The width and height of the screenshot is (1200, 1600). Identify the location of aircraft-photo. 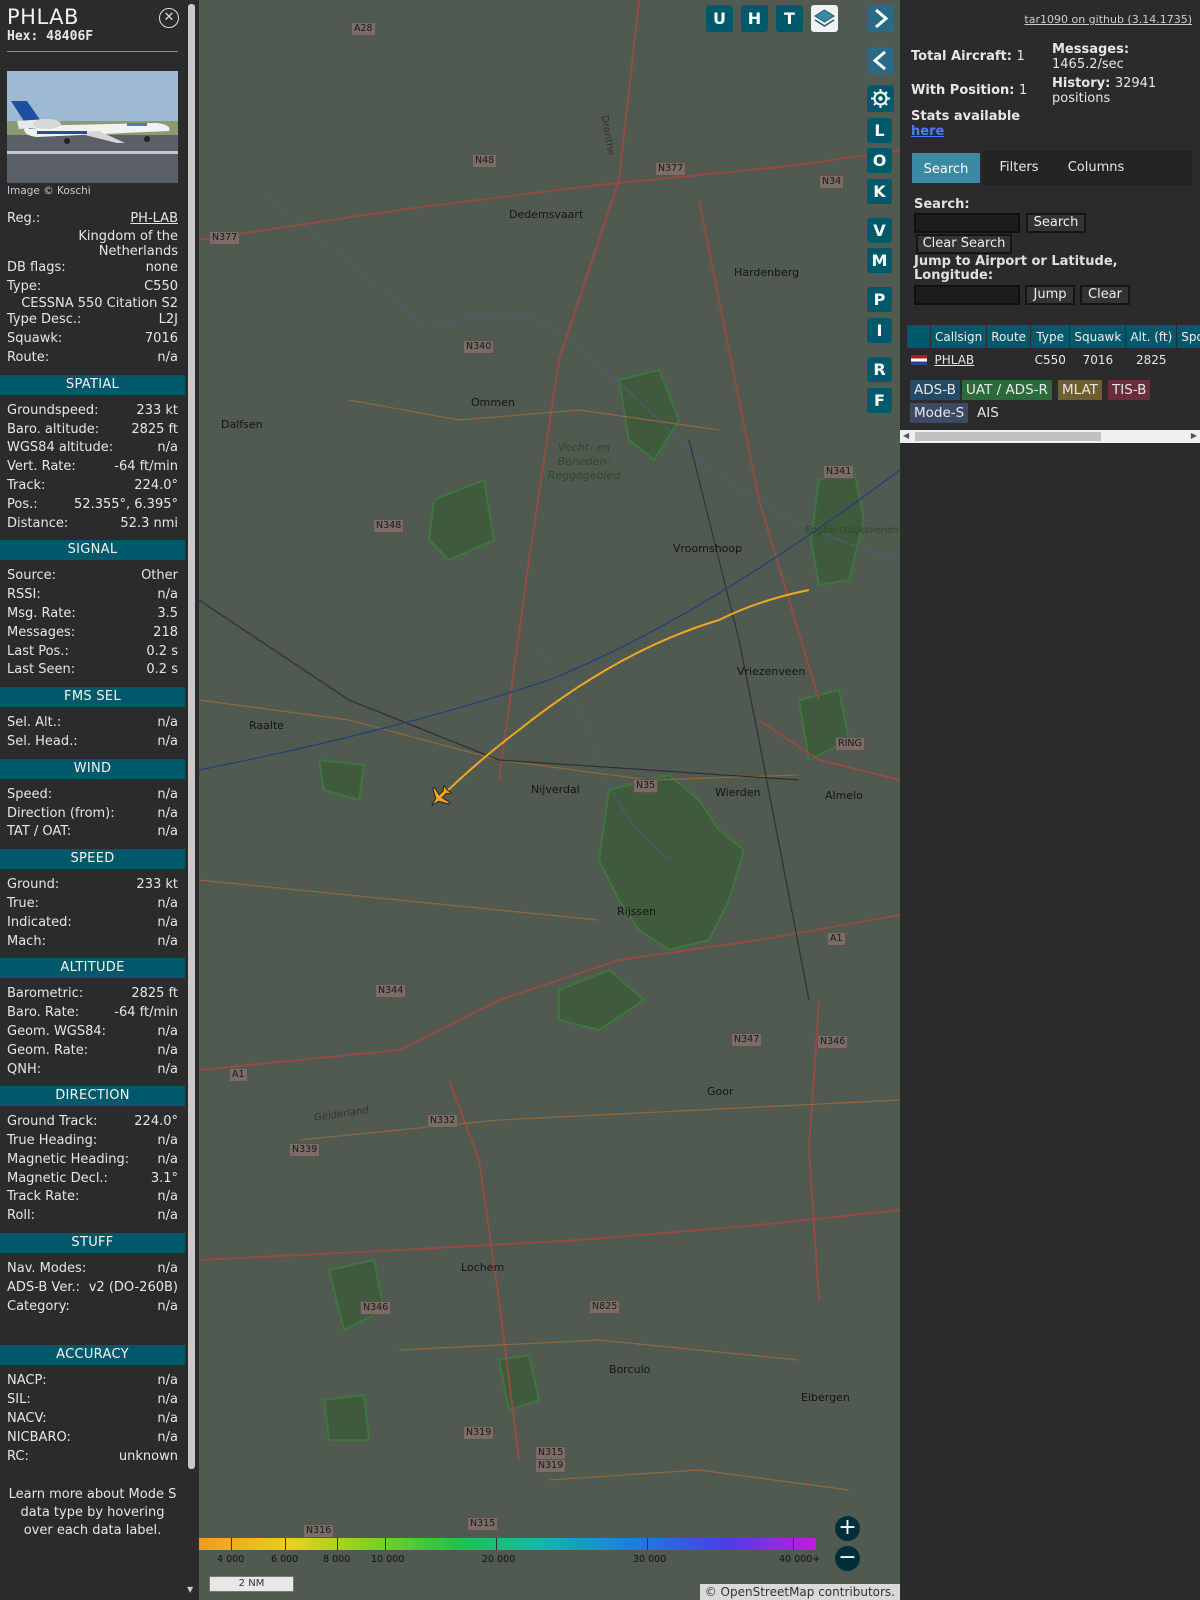
(92, 127).